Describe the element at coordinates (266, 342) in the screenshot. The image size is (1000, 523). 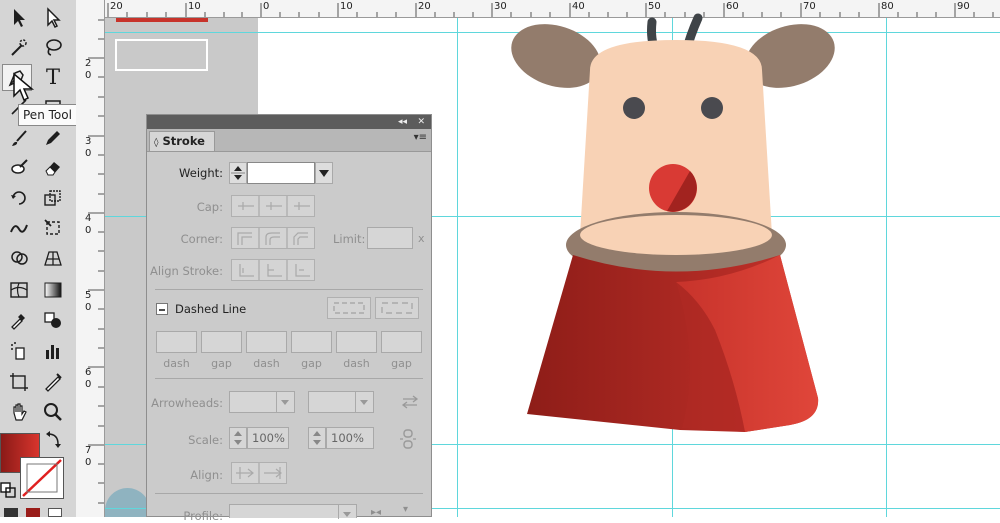
I see `dash-2-input` at that location.